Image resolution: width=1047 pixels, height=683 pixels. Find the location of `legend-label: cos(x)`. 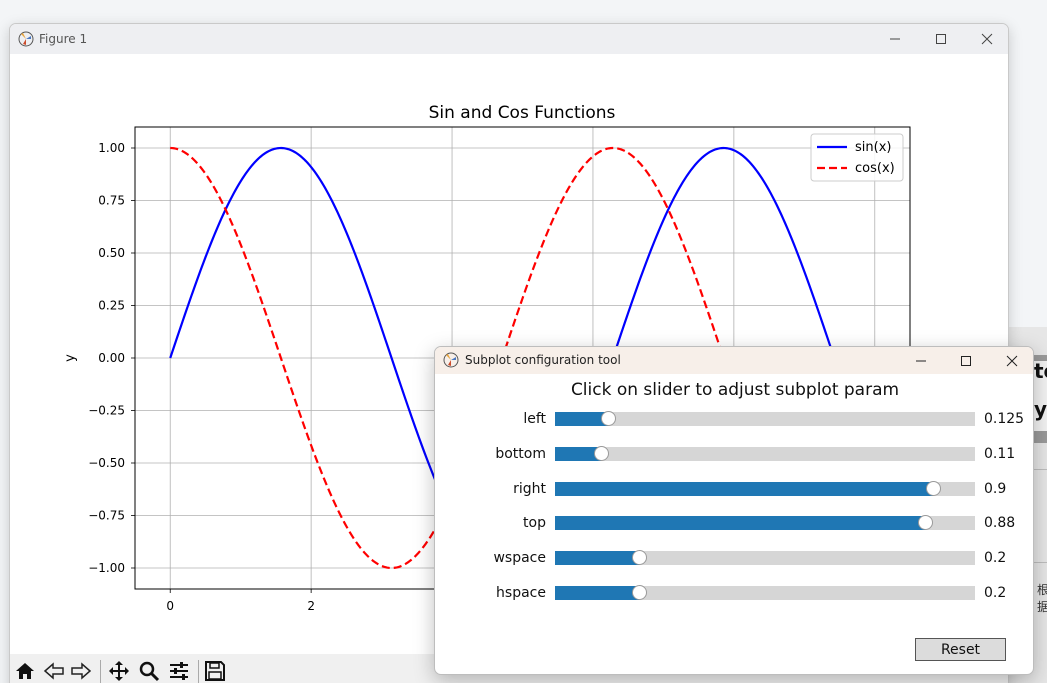

legend-label: cos(x) is located at coordinates (875, 168).